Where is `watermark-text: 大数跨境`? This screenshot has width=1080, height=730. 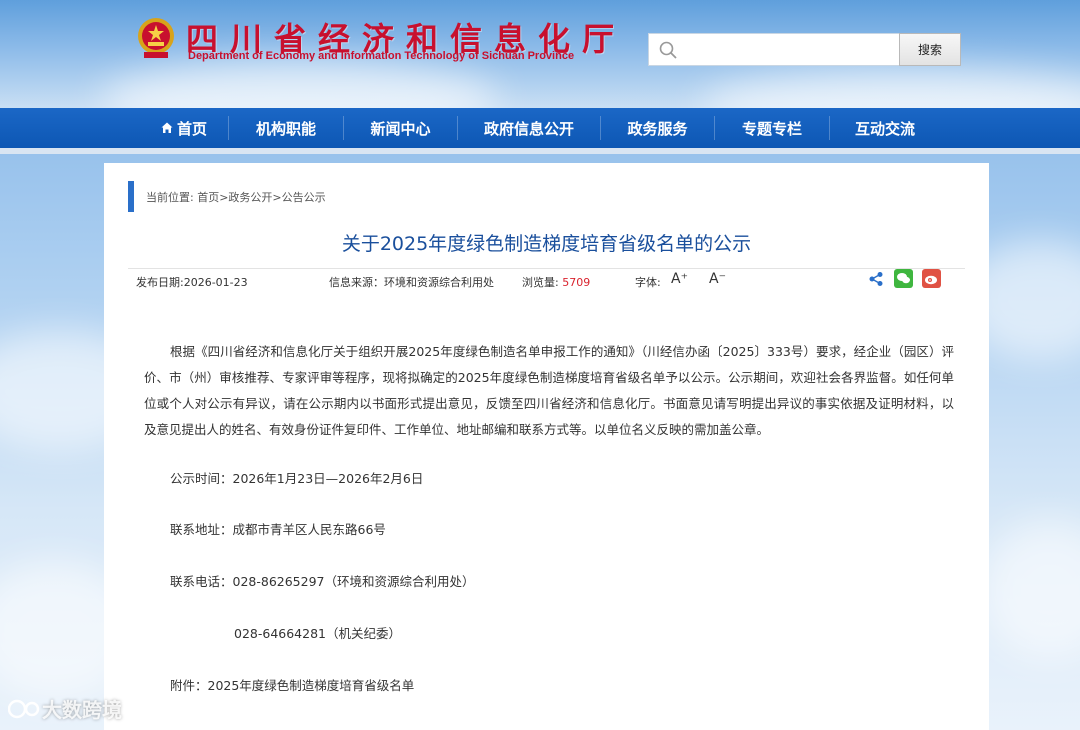
watermark-text: 大数跨境 is located at coordinates (82, 710).